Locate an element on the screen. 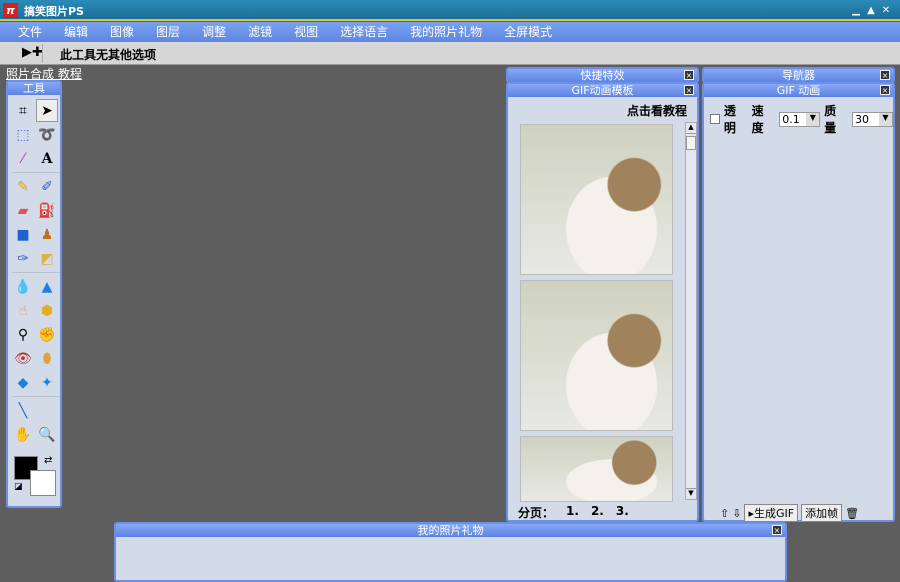  pencil-icon: ✎ is located at coordinates (23, 186).